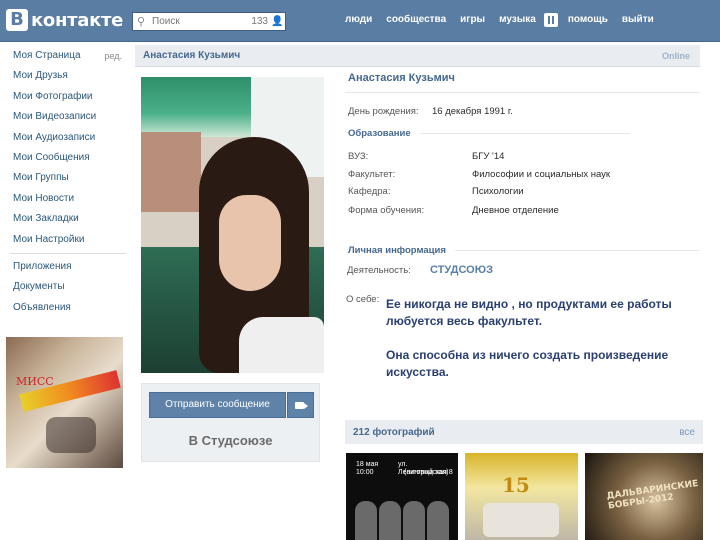 This screenshot has width=720, height=540. Describe the element at coordinates (386, 210) in the screenshot. I see `edu-label: Форма обучения:` at that location.